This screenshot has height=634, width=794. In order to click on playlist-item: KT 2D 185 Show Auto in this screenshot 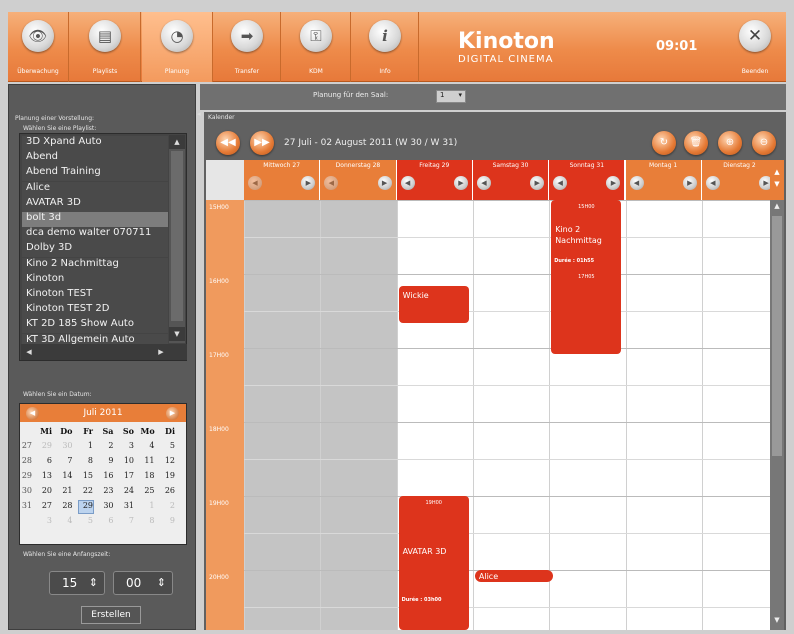, I will do `click(95, 326)`.